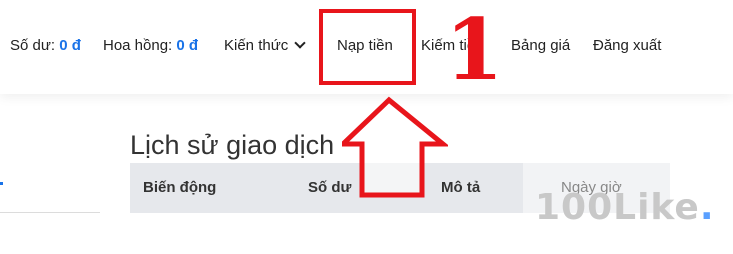 This screenshot has width=733, height=254. I want to click on page-title: Lịch sử giao dịch, so click(232, 145).